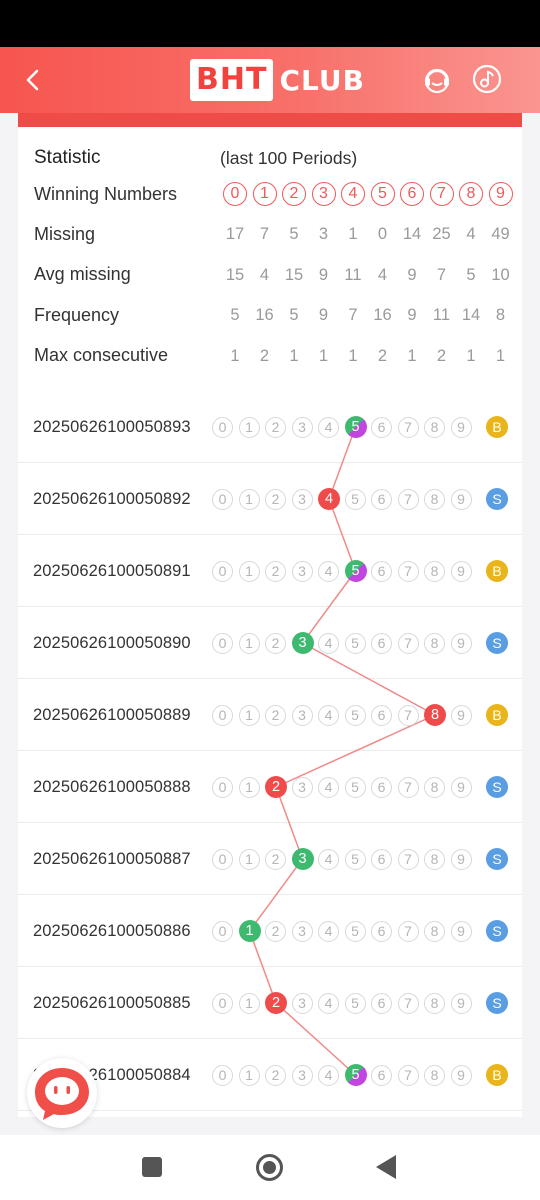  What do you see at coordinates (65, 233) in the screenshot?
I see `stats-row-label: Missing` at bounding box center [65, 233].